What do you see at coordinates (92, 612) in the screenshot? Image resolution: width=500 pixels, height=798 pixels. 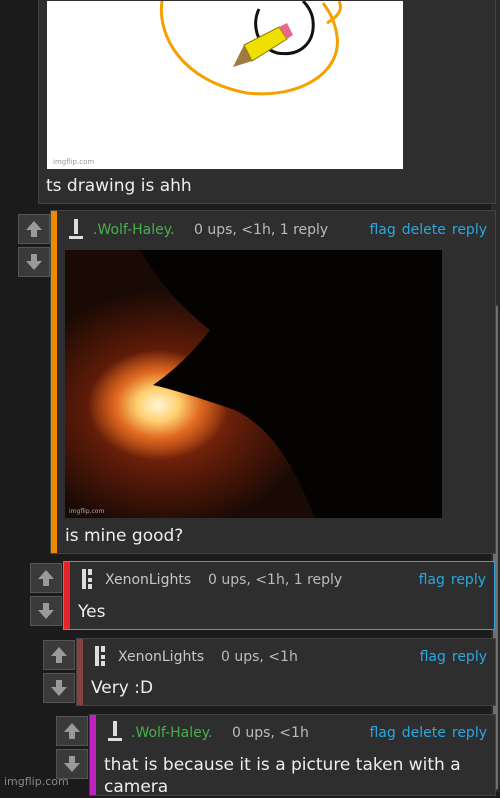 I see `comment-text: Yes` at bounding box center [92, 612].